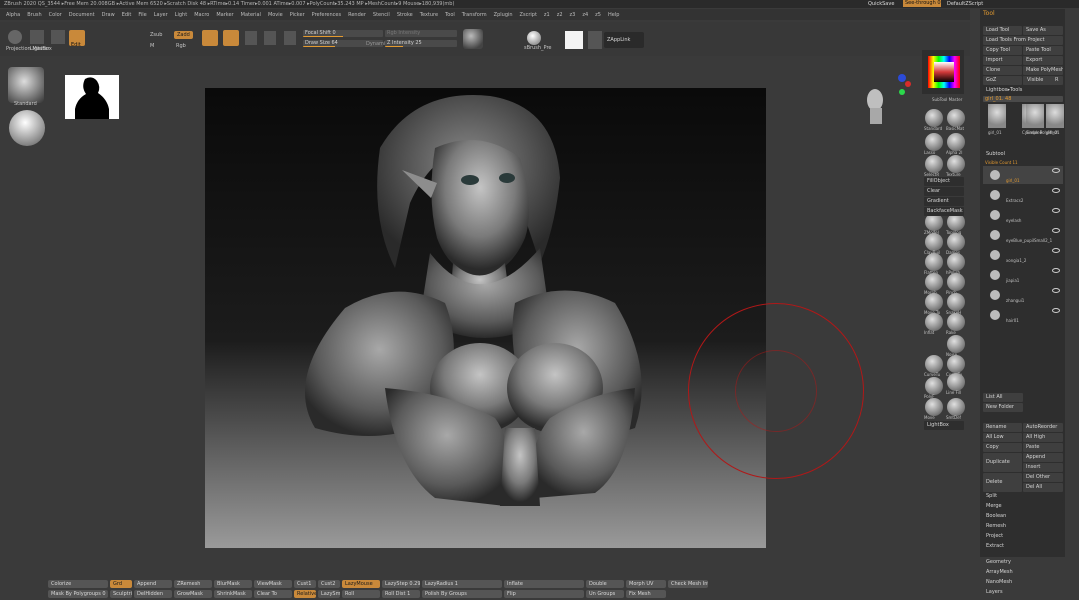  What do you see at coordinates (528, 15) in the screenshot?
I see `menu-zscript: Zscript` at bounding box center [528, 15].